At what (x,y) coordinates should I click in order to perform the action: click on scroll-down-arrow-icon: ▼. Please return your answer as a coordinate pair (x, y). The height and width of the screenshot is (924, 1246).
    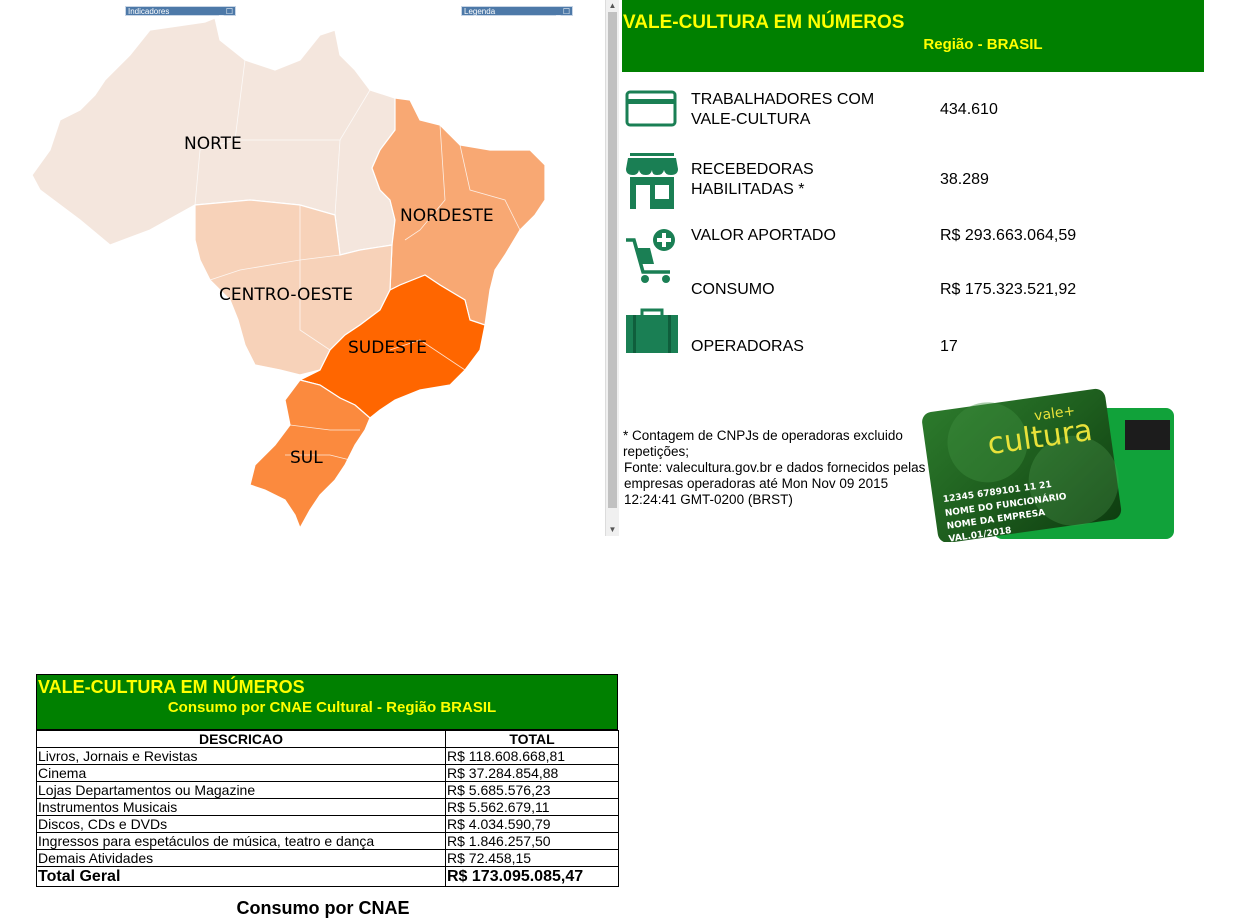
    Looking at the image, I should click on (612, 530).